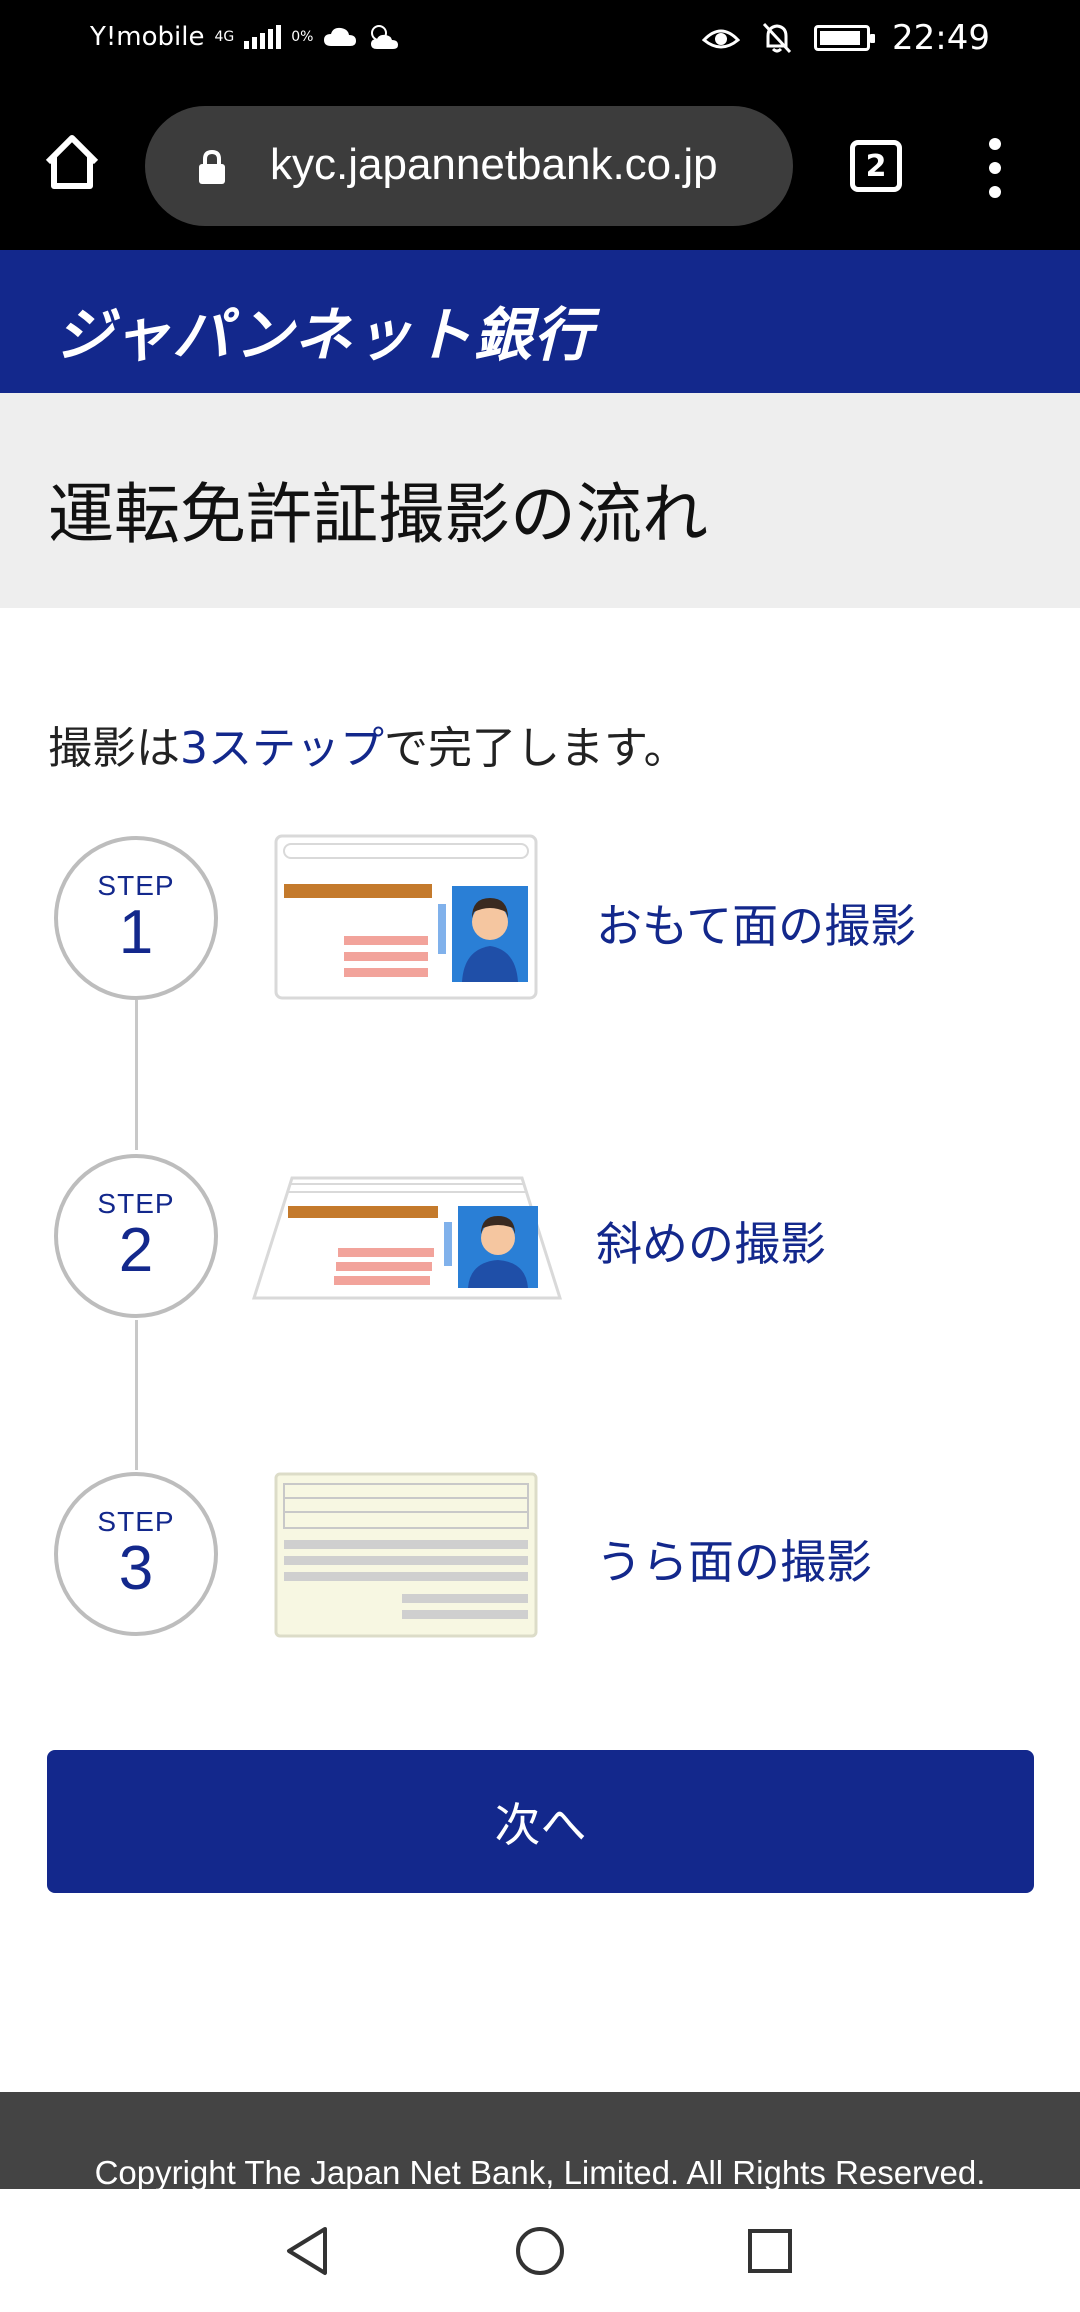 The width and height of the screenshot is (1080, 2312). What do you see at coordinates (378, 514) in the screenshot?
I see `page-title: 運転免許証撮影の流れ` at bounding box center [378, 514].